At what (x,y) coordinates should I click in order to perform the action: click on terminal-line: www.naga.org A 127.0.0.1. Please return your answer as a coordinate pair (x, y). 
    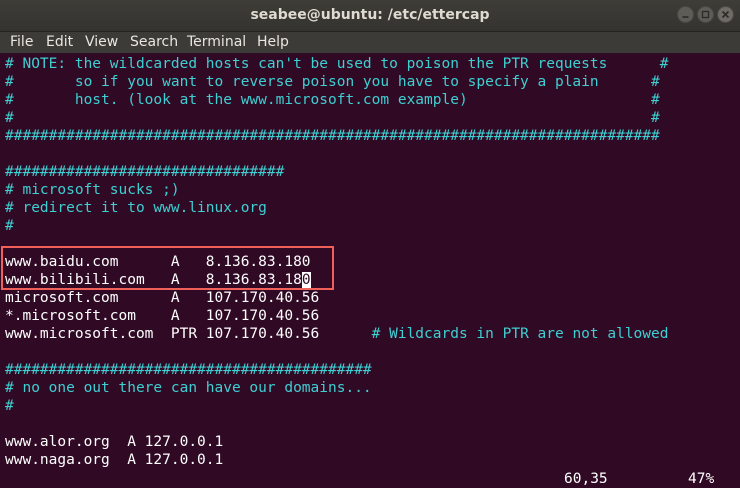
    Looking at the image, I should click on (114, 460).